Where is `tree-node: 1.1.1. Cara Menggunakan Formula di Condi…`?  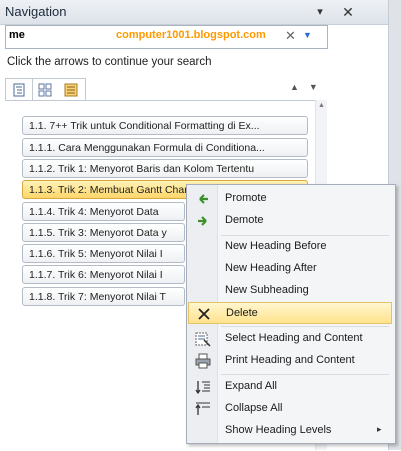 tree-node: 1.1.1. Cara Menggunakan Formula di Condi… is located at coordinates (165, 147).